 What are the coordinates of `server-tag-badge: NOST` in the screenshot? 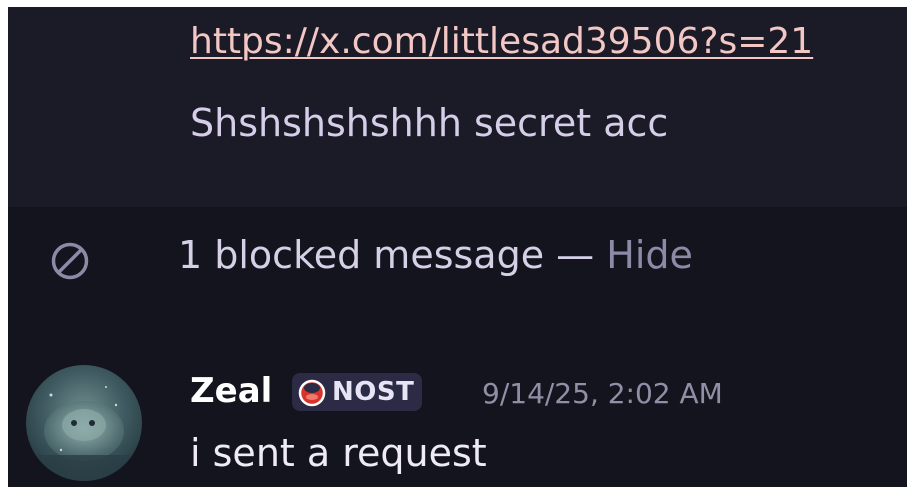 It's located at (357, 392).